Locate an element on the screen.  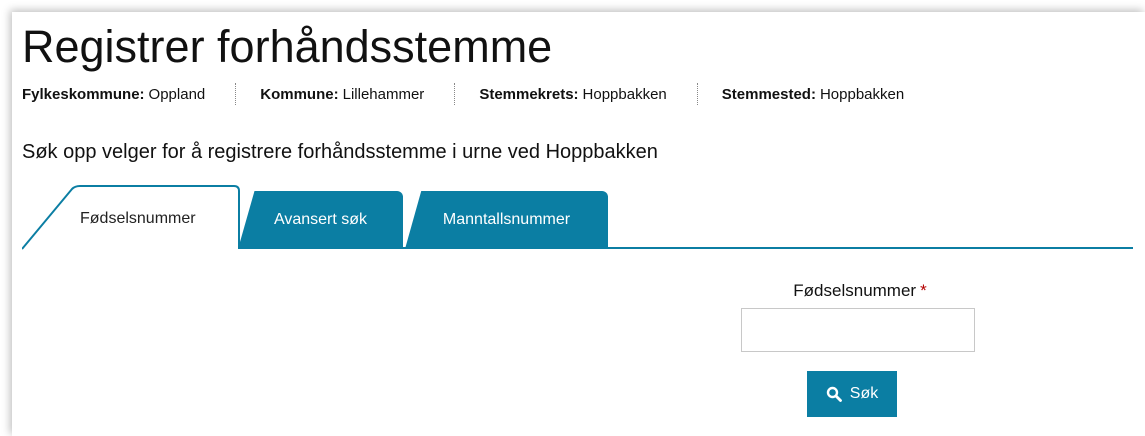
meta-stemmekrets-value: Hoppbakken is located at coordinates (624, 94).